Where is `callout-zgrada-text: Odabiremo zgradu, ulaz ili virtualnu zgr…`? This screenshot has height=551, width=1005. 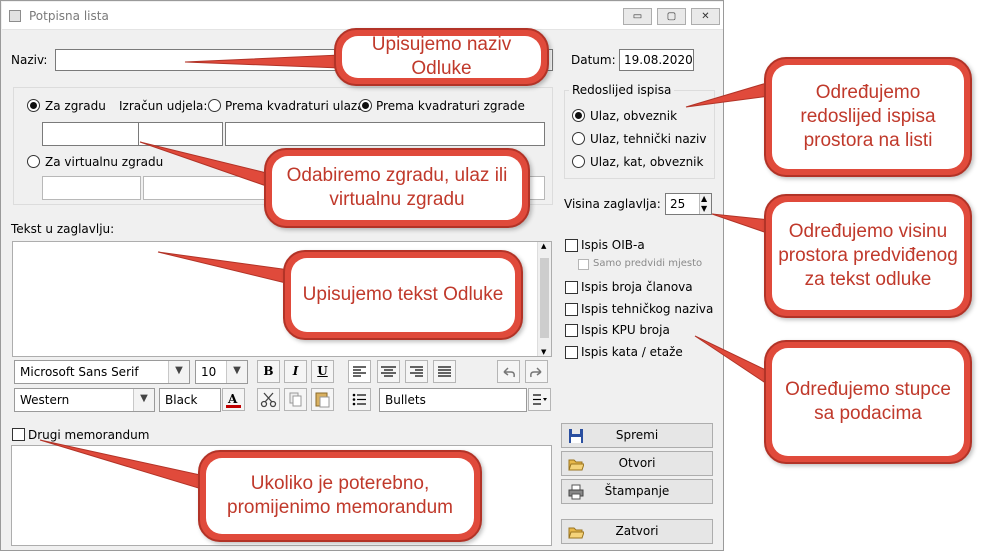
callout-zgrada-text: Odabiremo zgradu, ulaz ili virtualnu zgr… is located at coordinates (397, 188).